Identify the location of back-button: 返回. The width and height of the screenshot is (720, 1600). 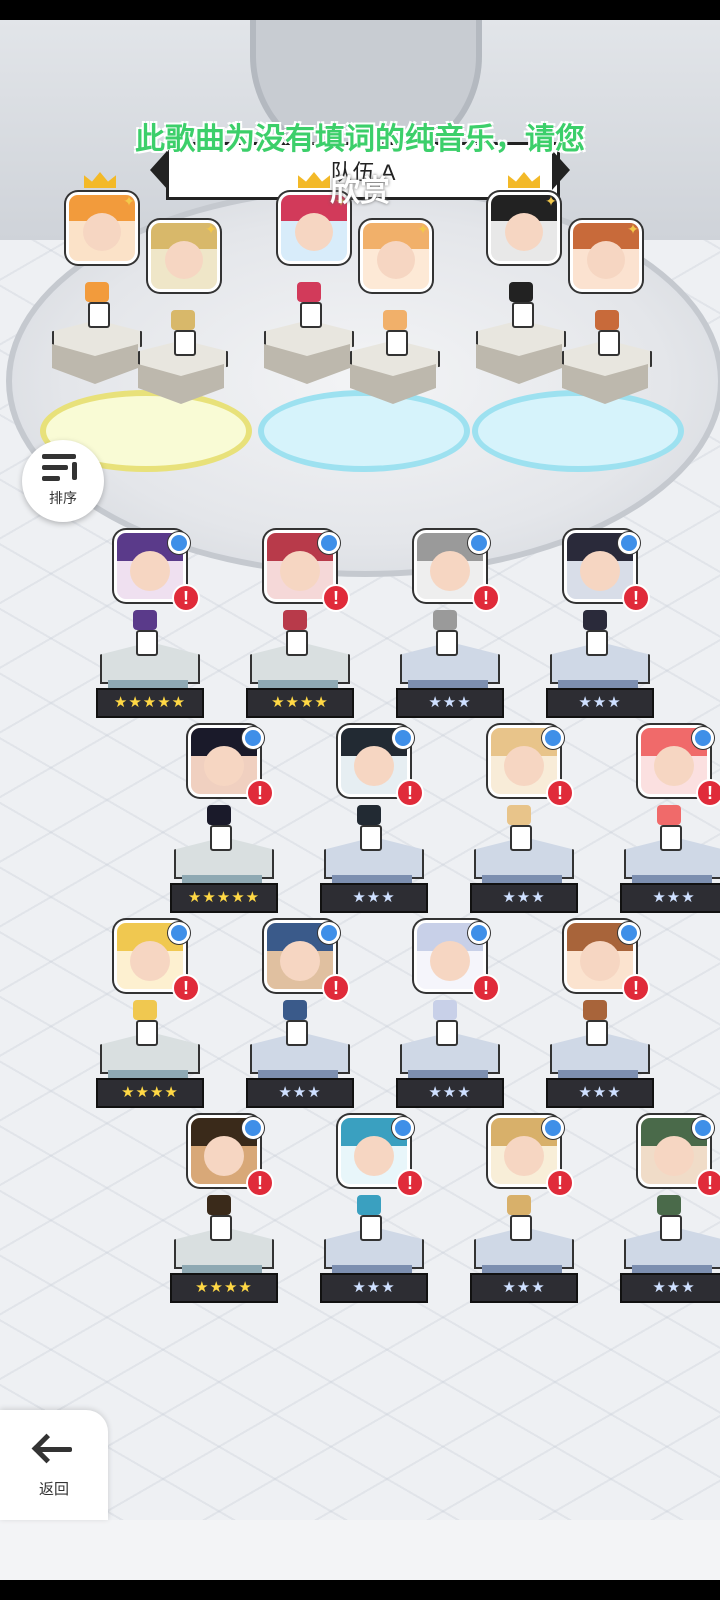
(54, 1465).